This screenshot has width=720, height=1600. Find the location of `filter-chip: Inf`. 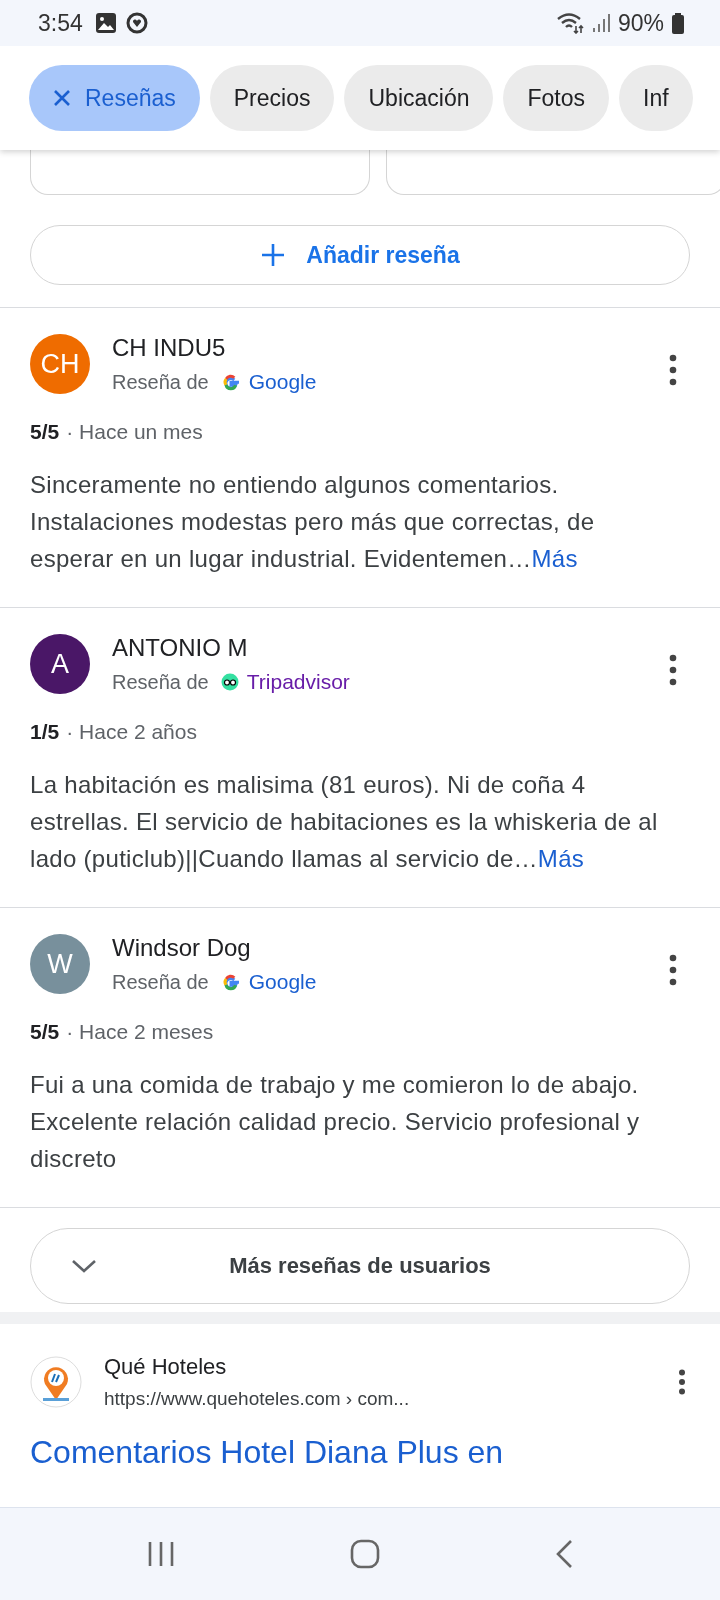

filter-chip: Inf is located at coordinates (656, 98).